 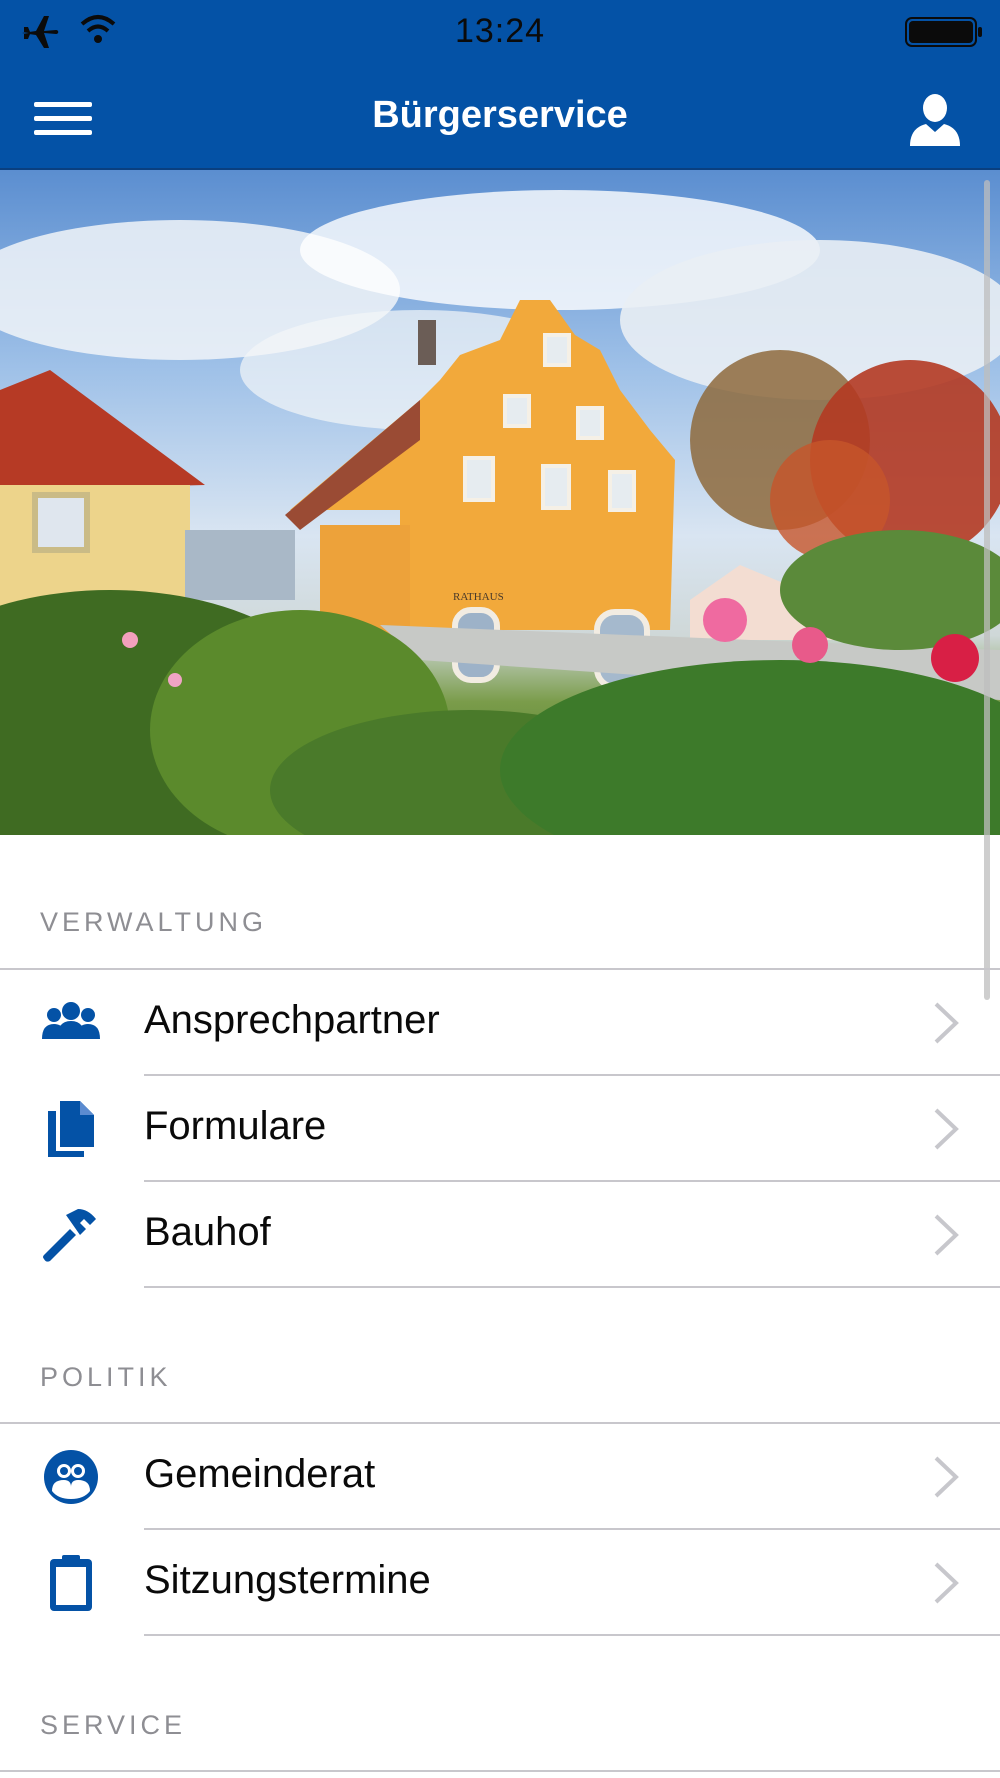 I want to click on status-time: 13:24, so click(x=500, y=31).